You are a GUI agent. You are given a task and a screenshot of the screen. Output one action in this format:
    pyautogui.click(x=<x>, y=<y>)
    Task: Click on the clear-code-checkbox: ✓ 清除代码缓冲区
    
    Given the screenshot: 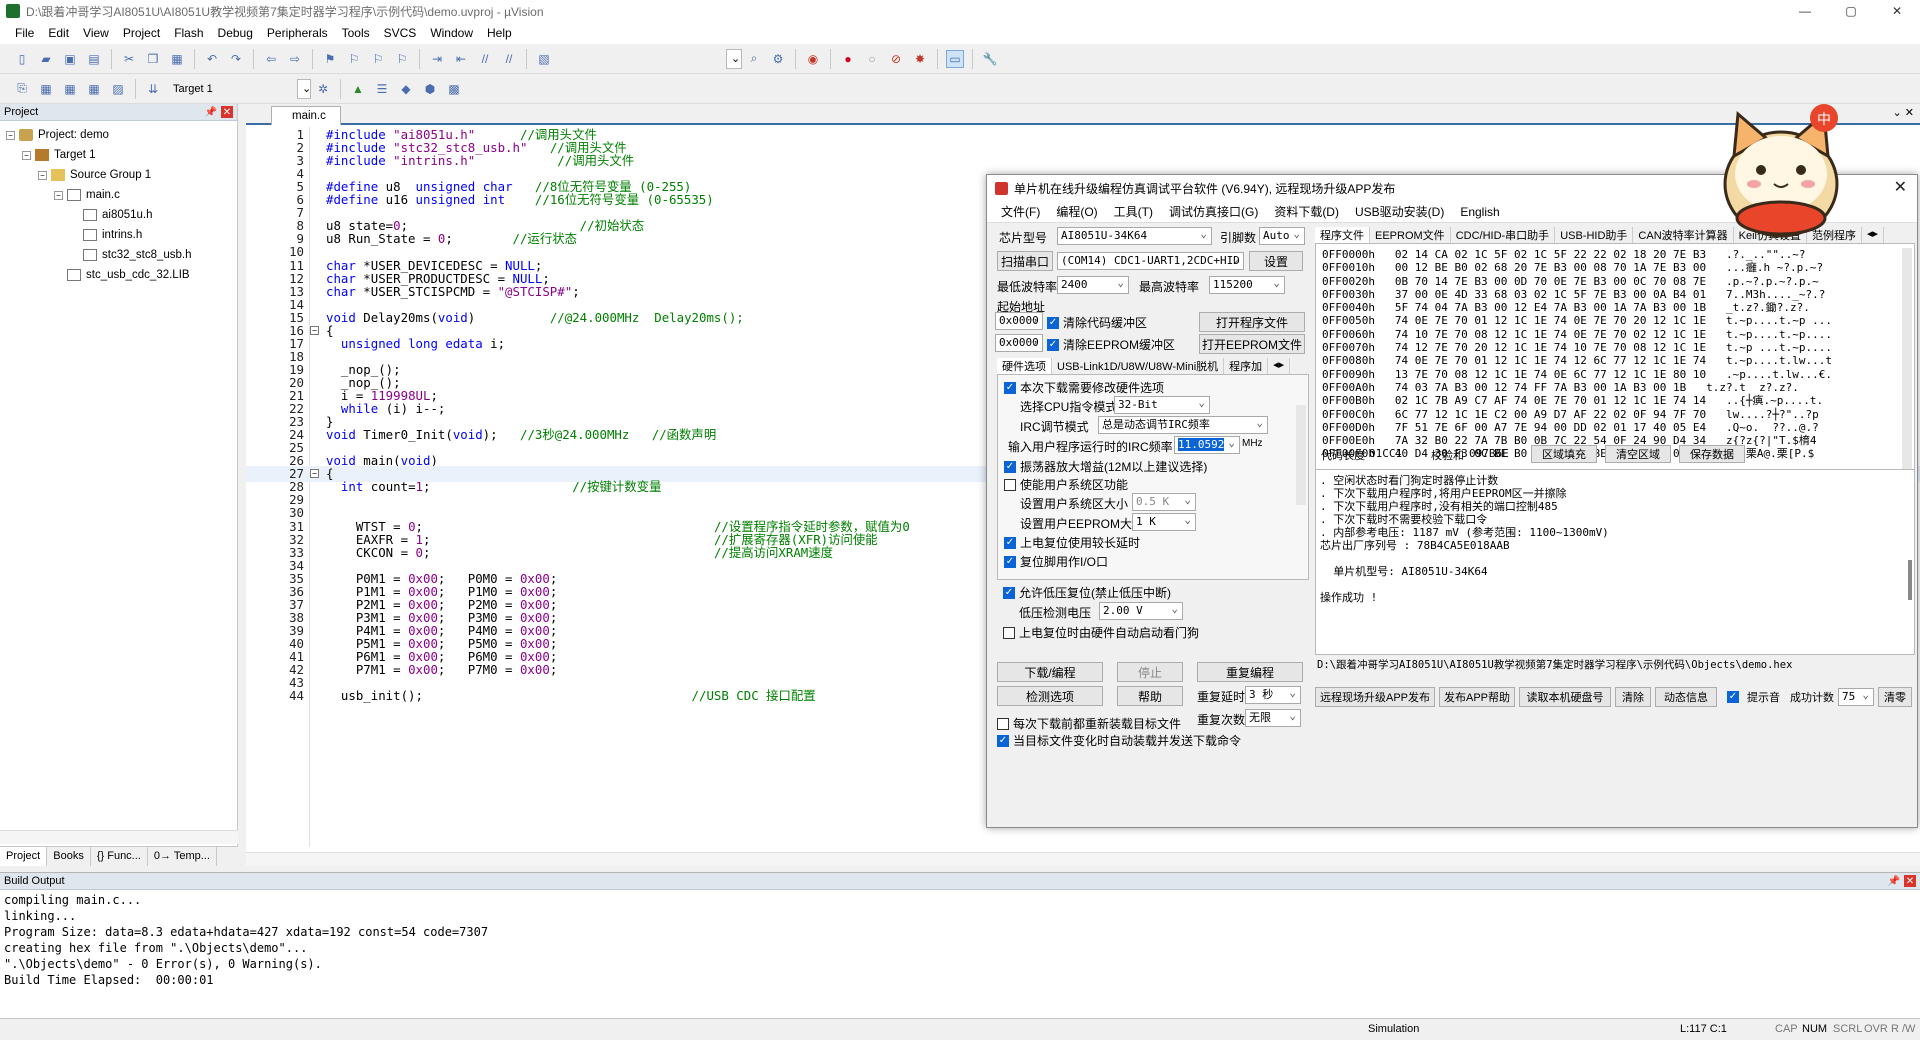 What is the action you would take?
    pyautogui.click(x=1097, y=322)
    